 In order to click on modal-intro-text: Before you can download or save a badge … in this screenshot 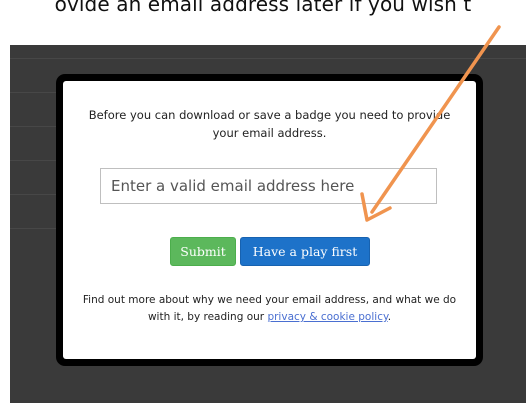, I will do `click(269, 124)`.